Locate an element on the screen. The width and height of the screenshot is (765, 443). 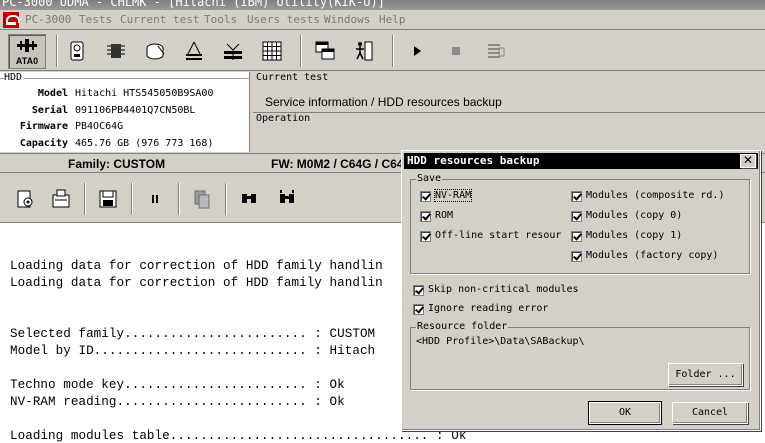
close-icon: ✕ is located at coordinates (748, 161).